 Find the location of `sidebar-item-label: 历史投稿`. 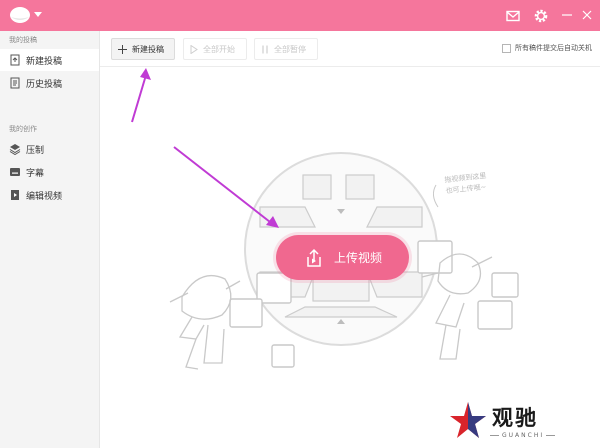

sidebar-item-label: 历史投稿 is located at coordinates (44, 84).